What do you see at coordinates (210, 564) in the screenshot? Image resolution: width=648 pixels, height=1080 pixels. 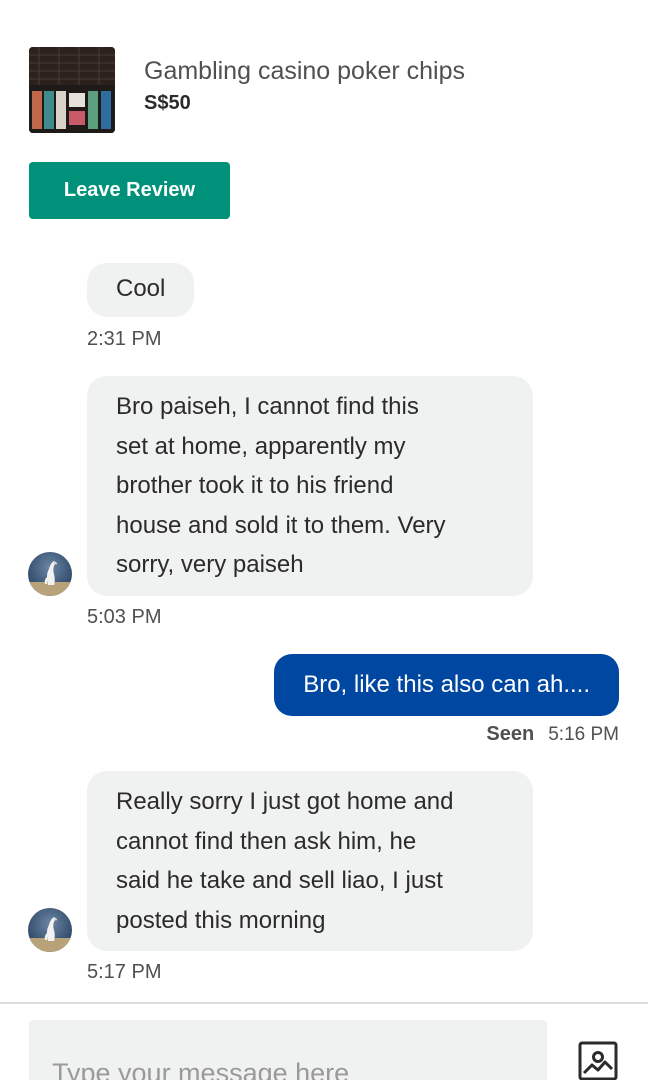 I see `message-text-line: sorry, very paiseh` at bounding box center [210, 564].